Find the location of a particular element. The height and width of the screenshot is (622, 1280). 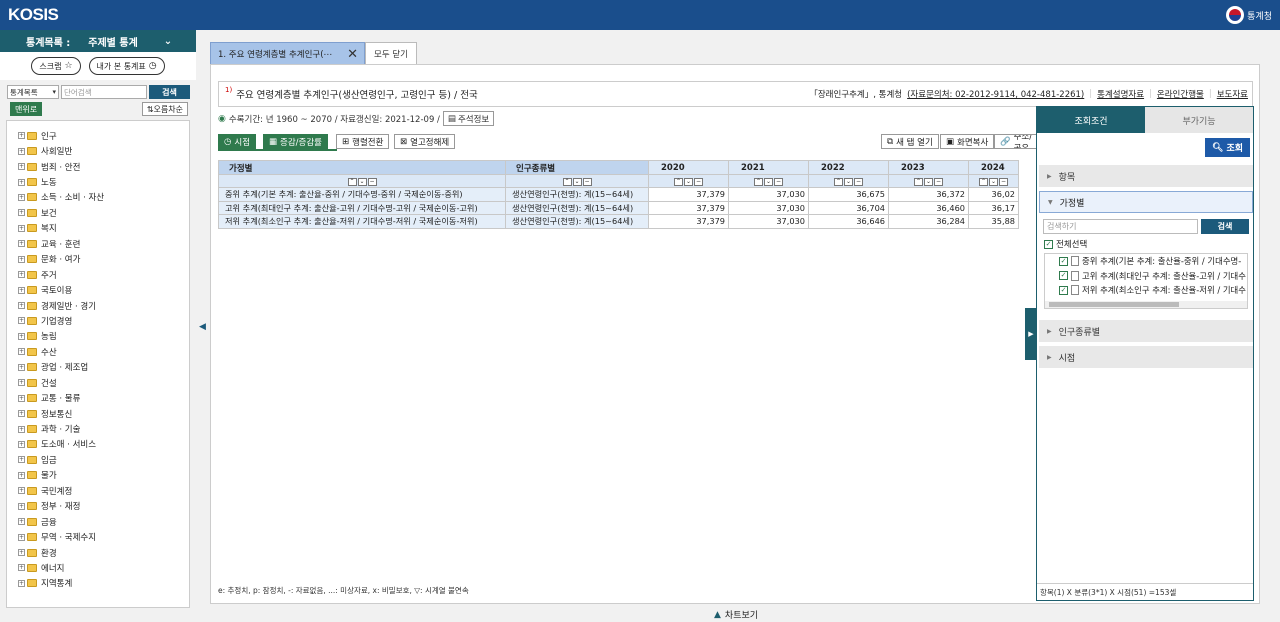

time-button: ◷ 시점 is located at coordinates (237, 141).